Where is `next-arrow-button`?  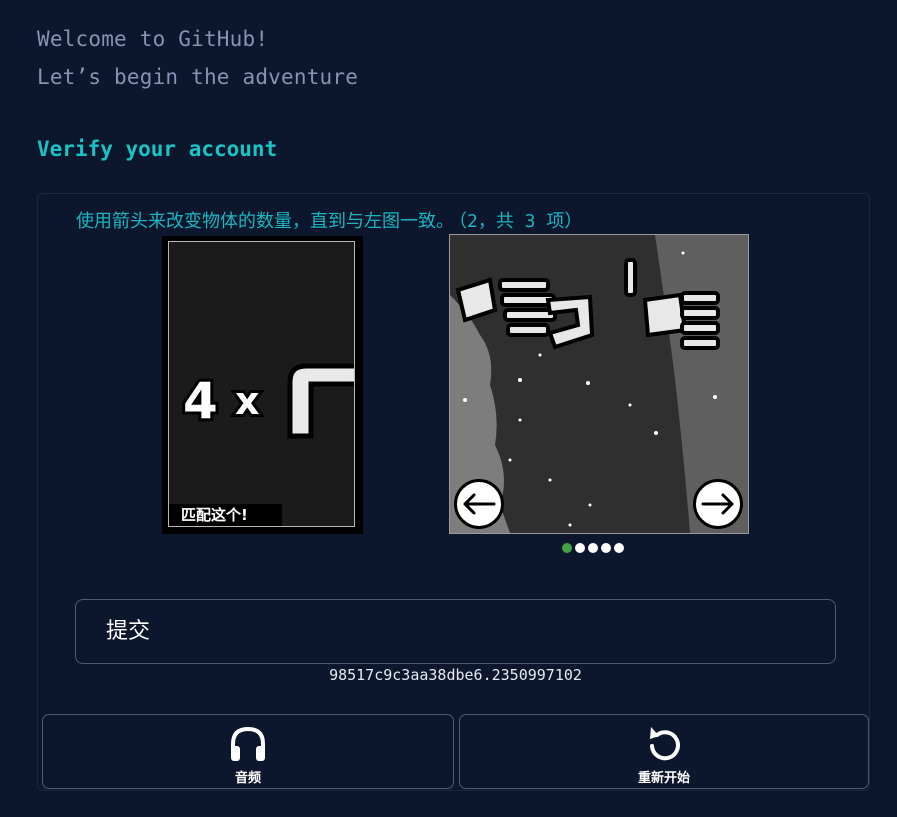
next-arrow-button is located at coordinates (718, 504).